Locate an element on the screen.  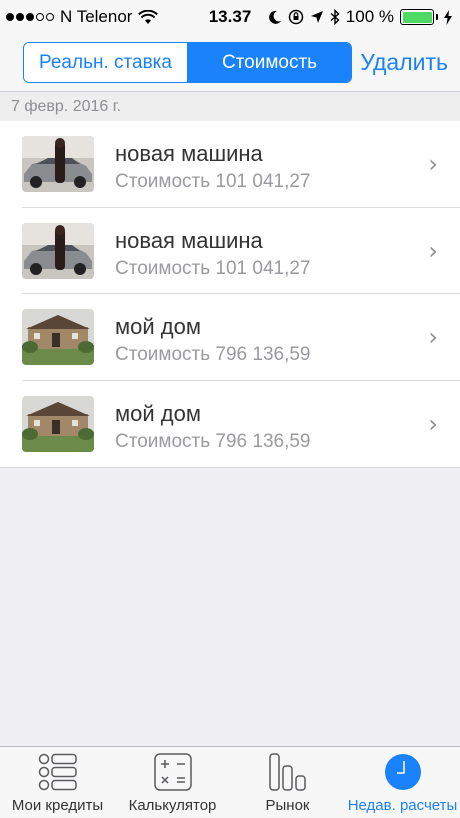
segmented-control: Реальн. ставка Стоимость is located at coordinates (187, 62).